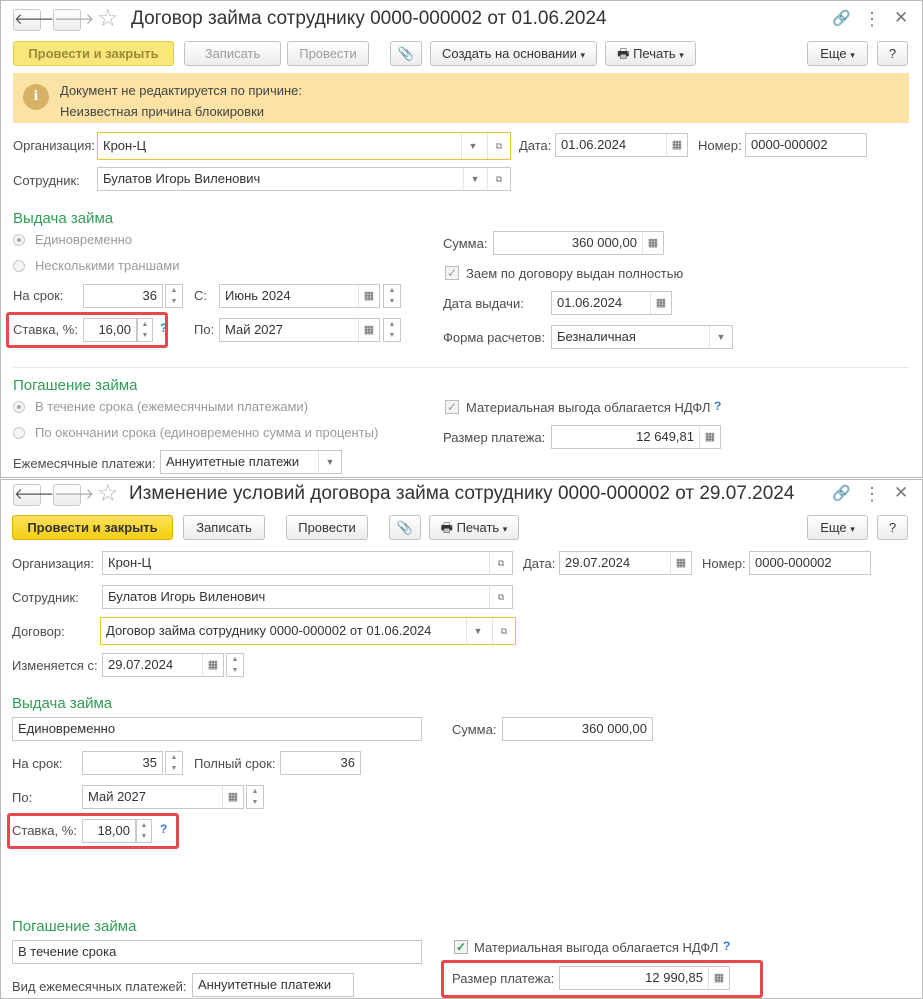 The width and height of the screenshot is (923, 999). Describe the element at coordinates (474, 729) in the screenshot. I see `sum-label: Сумма:` at that location.